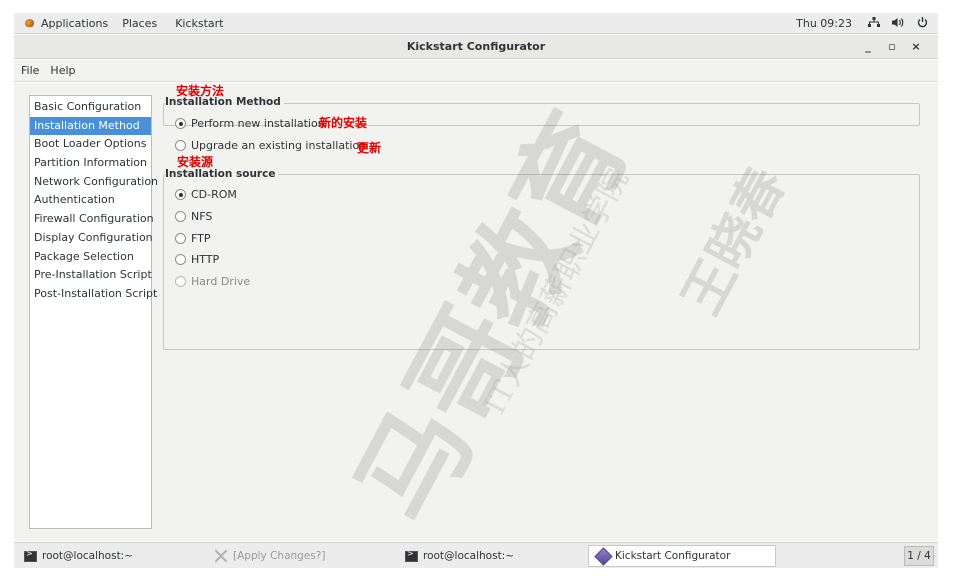  Describe the element at coordinates (30, 23) in the screenshot. I see `applications-icon` at that location.